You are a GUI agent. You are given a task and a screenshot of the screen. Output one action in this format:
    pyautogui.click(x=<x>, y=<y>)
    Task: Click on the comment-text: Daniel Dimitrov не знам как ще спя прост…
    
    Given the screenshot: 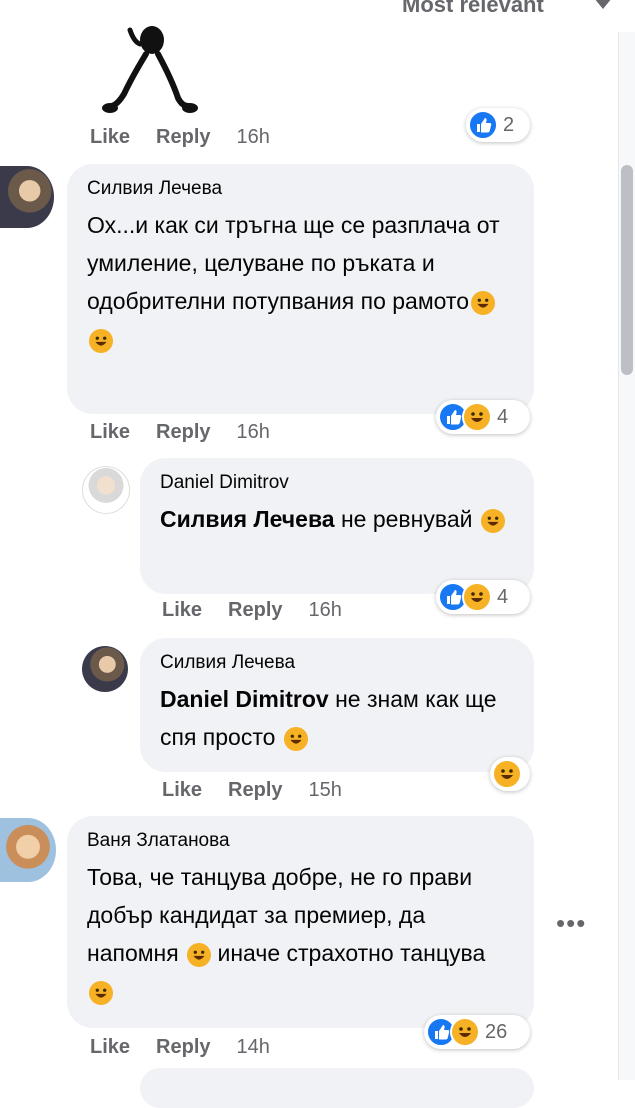 What is the action you would take?
    pyautogui.click(x=328, y=718)
    